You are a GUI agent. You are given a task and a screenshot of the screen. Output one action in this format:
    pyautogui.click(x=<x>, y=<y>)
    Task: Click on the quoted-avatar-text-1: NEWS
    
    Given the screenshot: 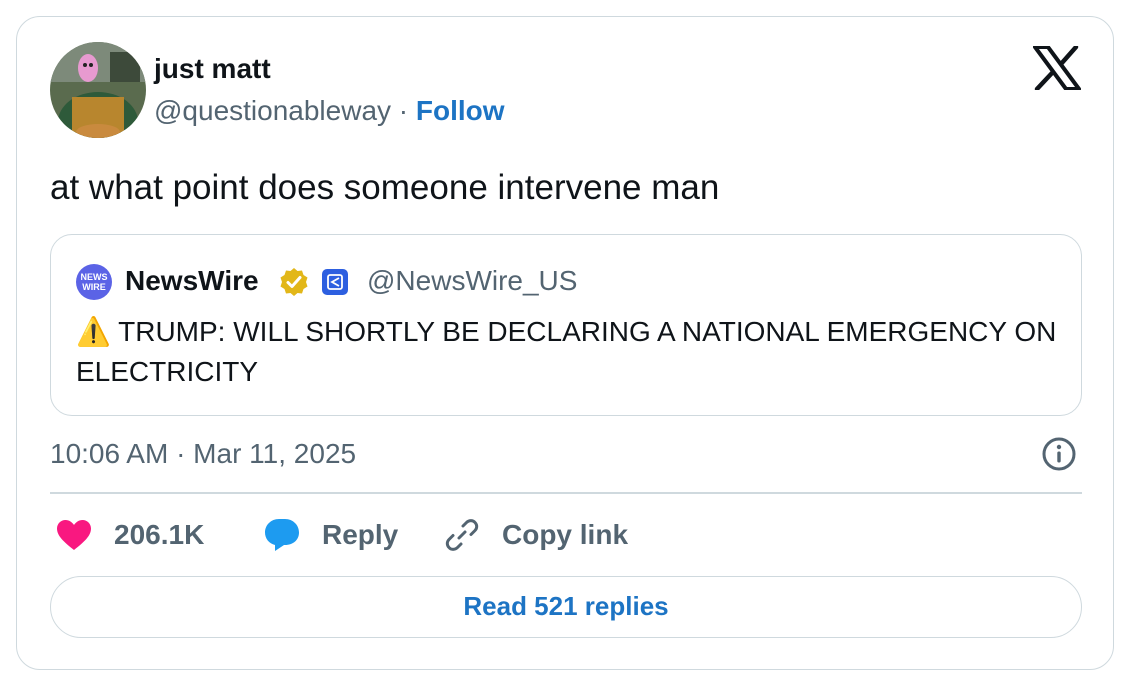 What is the action you would take?
    pyautogui.click(x=94, y=277)
    